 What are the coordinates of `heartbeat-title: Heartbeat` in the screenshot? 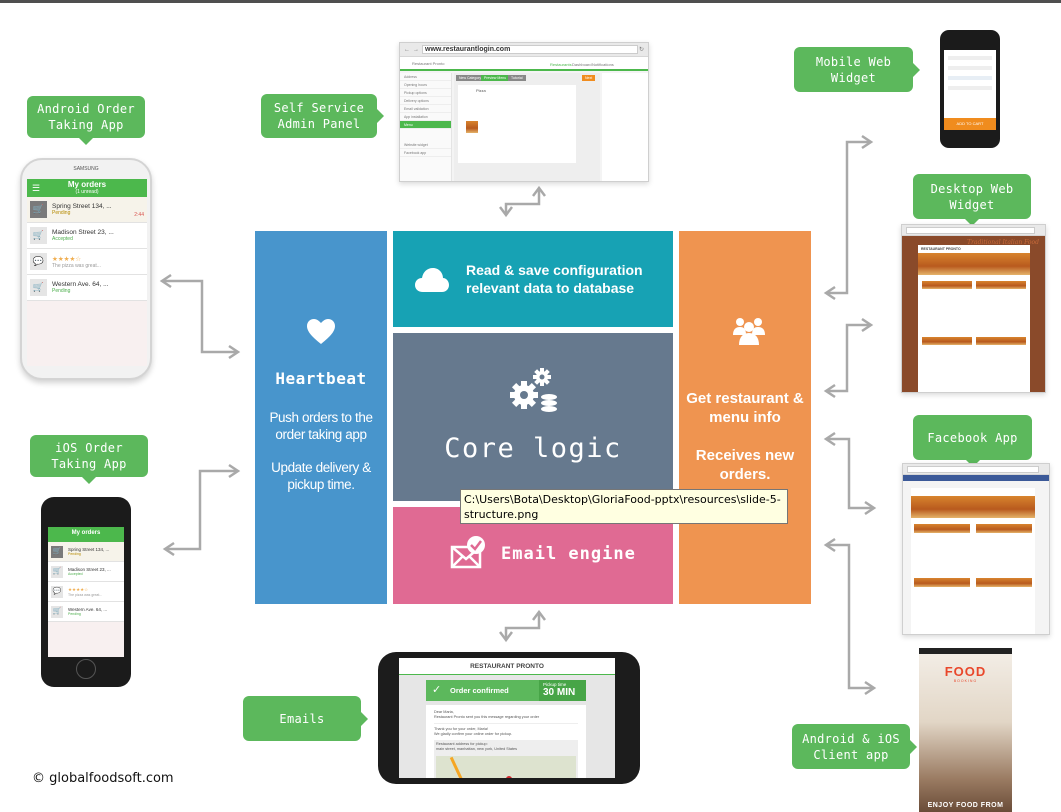 It's located at (321, 378).